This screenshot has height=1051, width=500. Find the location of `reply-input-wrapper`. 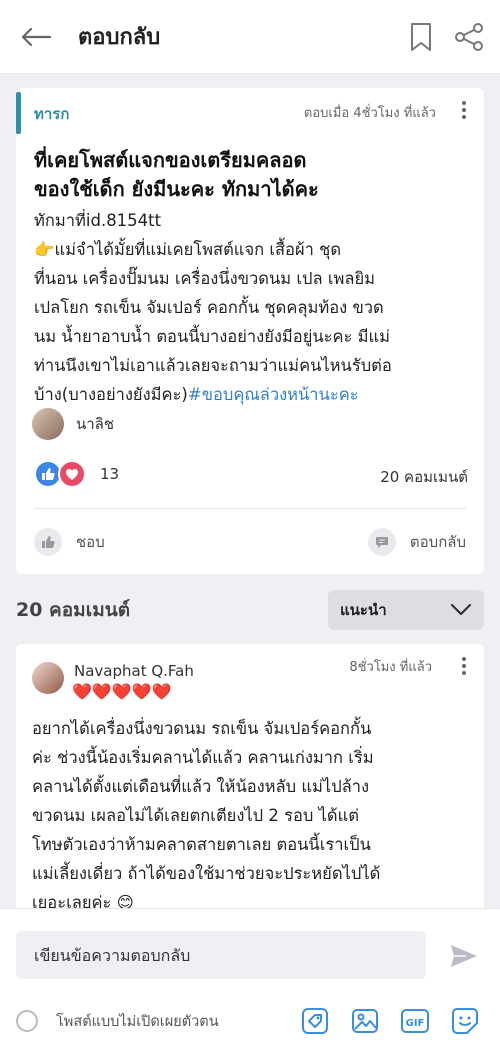

reply-input-wrapper is located at coordinates (221, 955).